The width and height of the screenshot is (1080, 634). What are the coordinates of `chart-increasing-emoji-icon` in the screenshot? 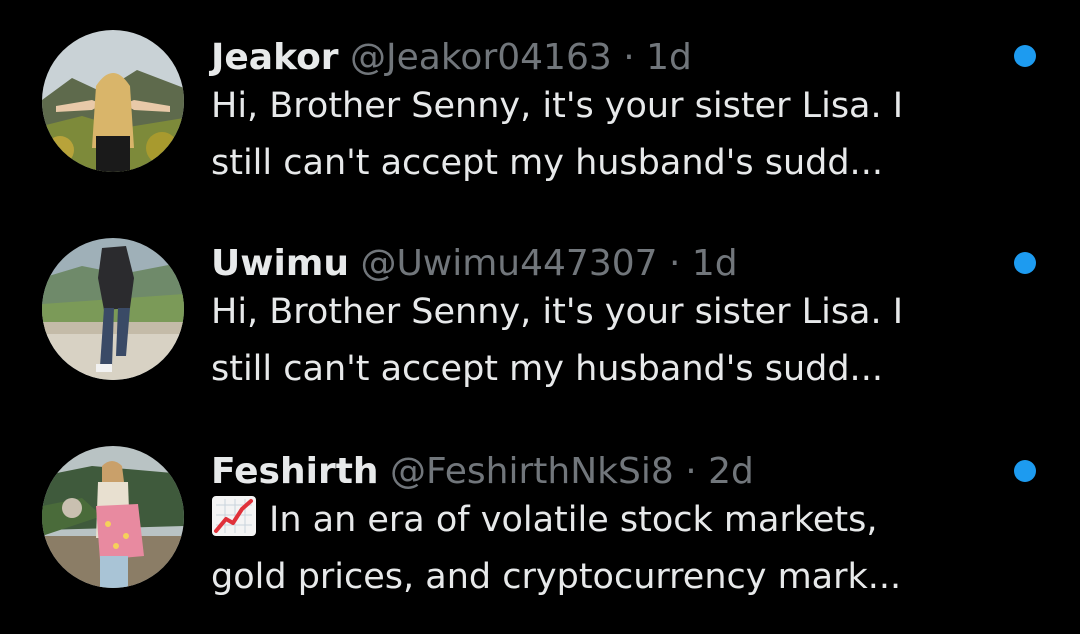 It's located at (234, 516).